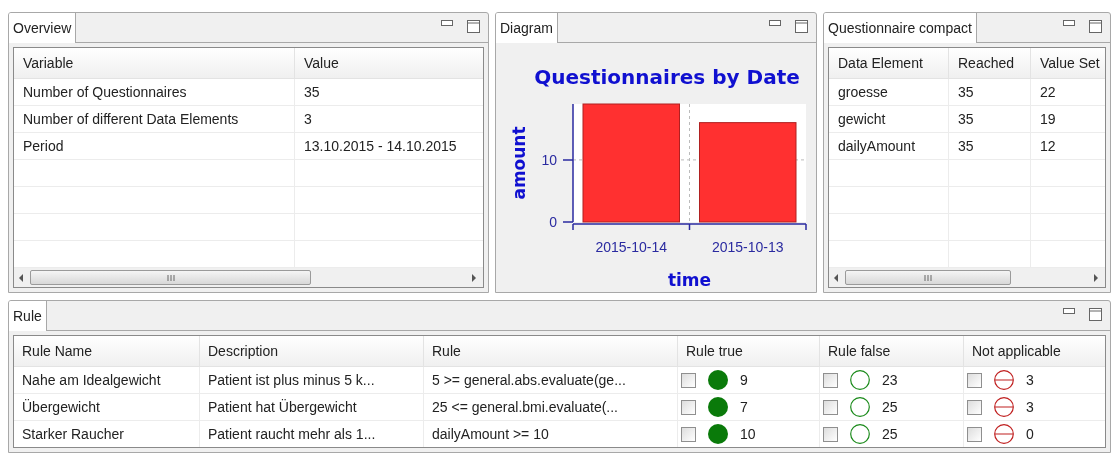  What do you see at coordinates (549, 159) in the screenshot?
I see `tick-label: 10` at bounding box center [549, 159].